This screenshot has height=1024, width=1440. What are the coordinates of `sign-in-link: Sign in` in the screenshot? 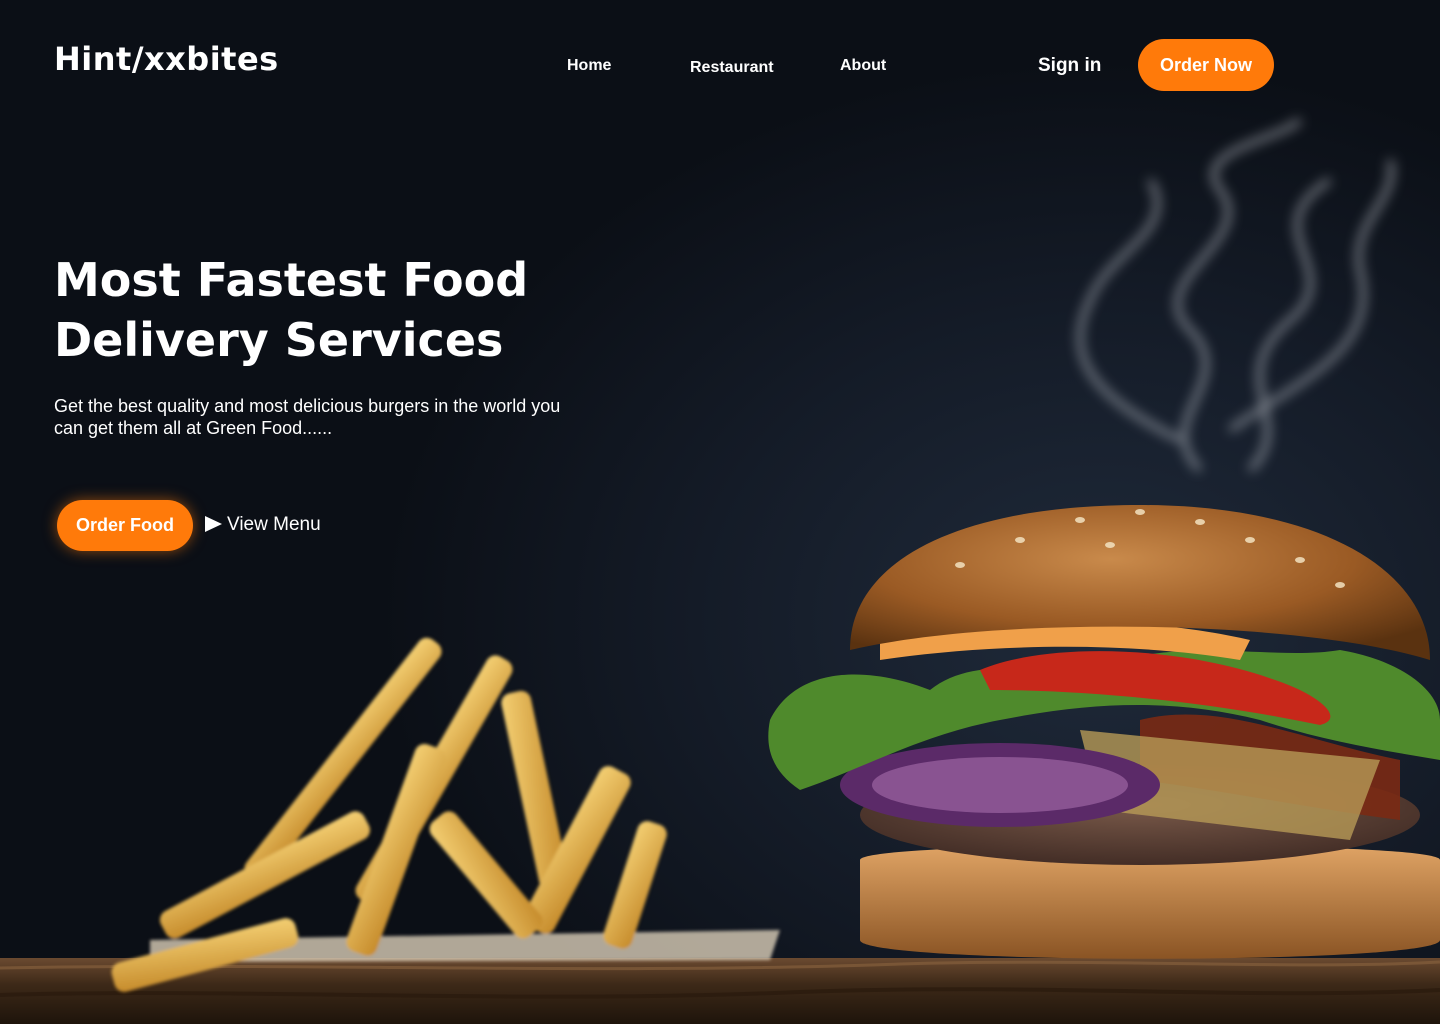 It's located at (1069, 66).